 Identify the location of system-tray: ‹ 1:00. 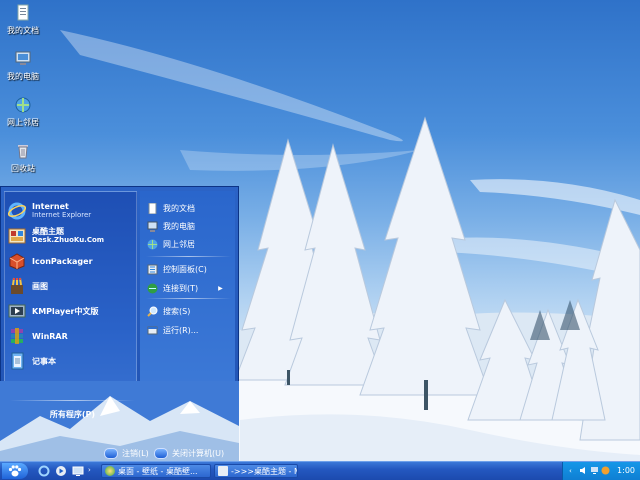
(601, 471).